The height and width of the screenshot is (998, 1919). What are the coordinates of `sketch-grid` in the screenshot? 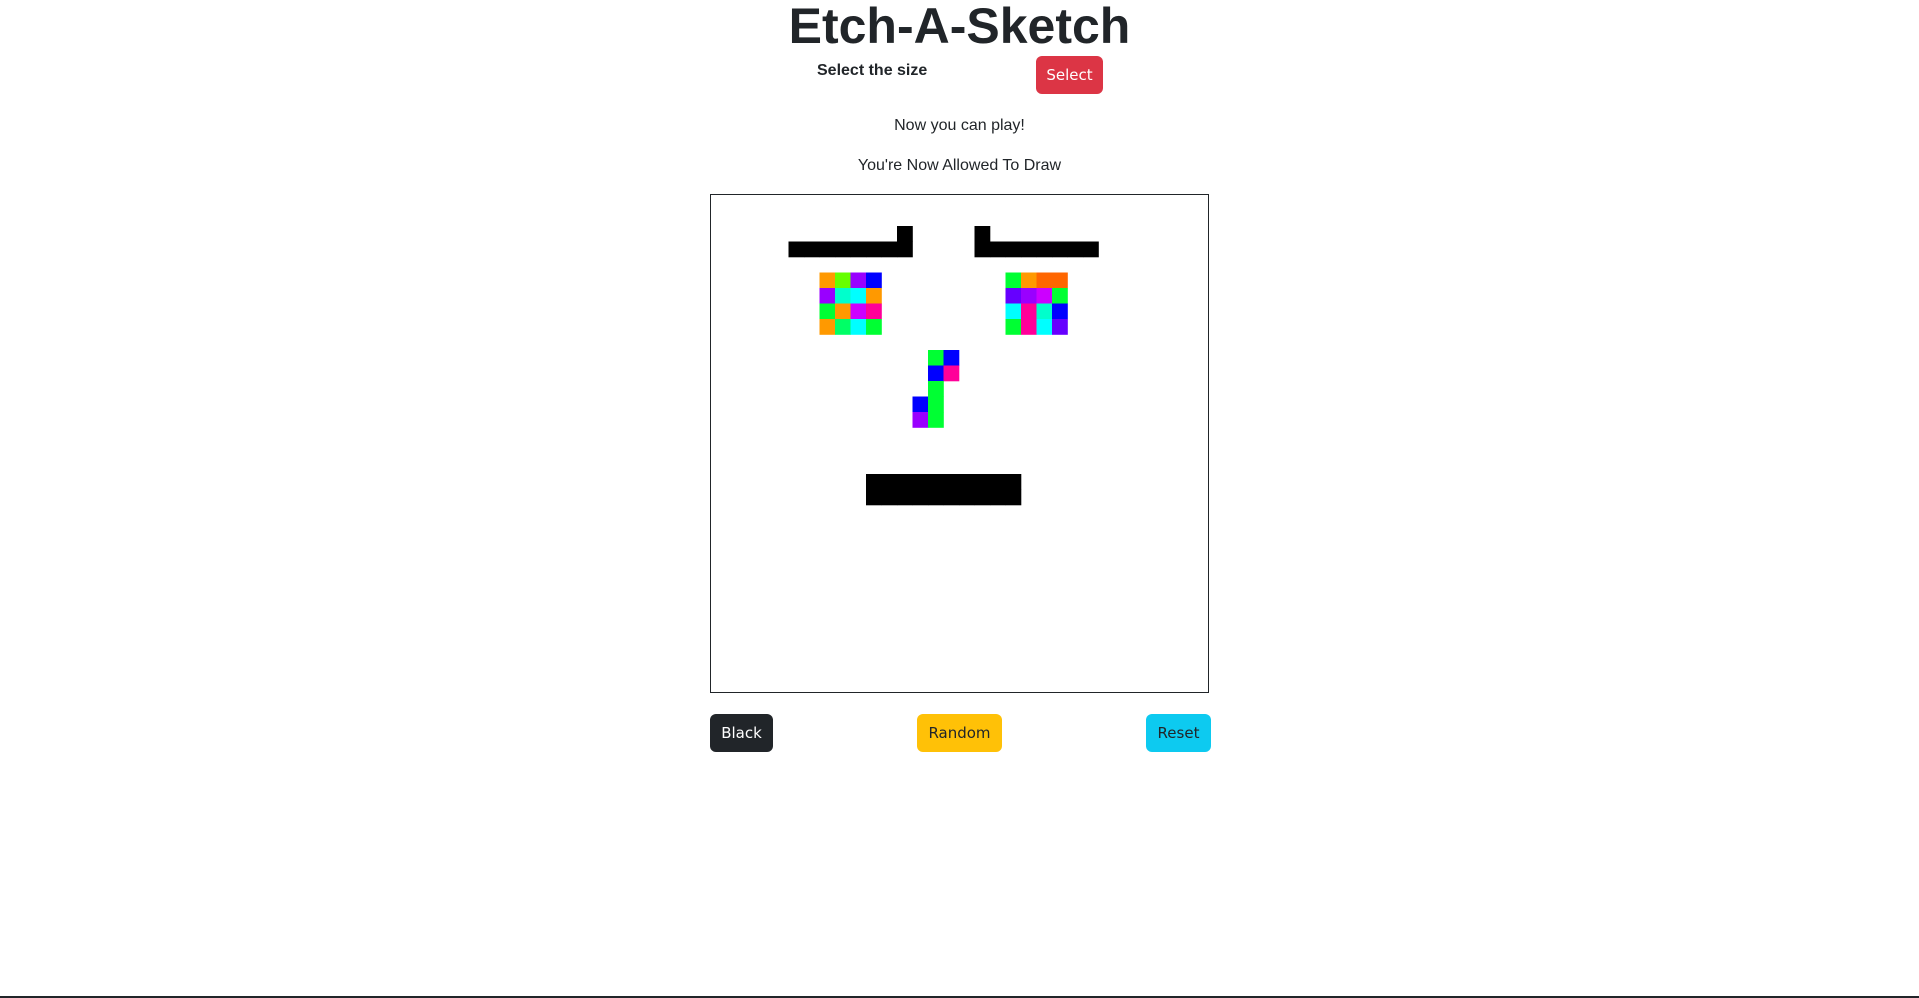 It's located at (959, 443).